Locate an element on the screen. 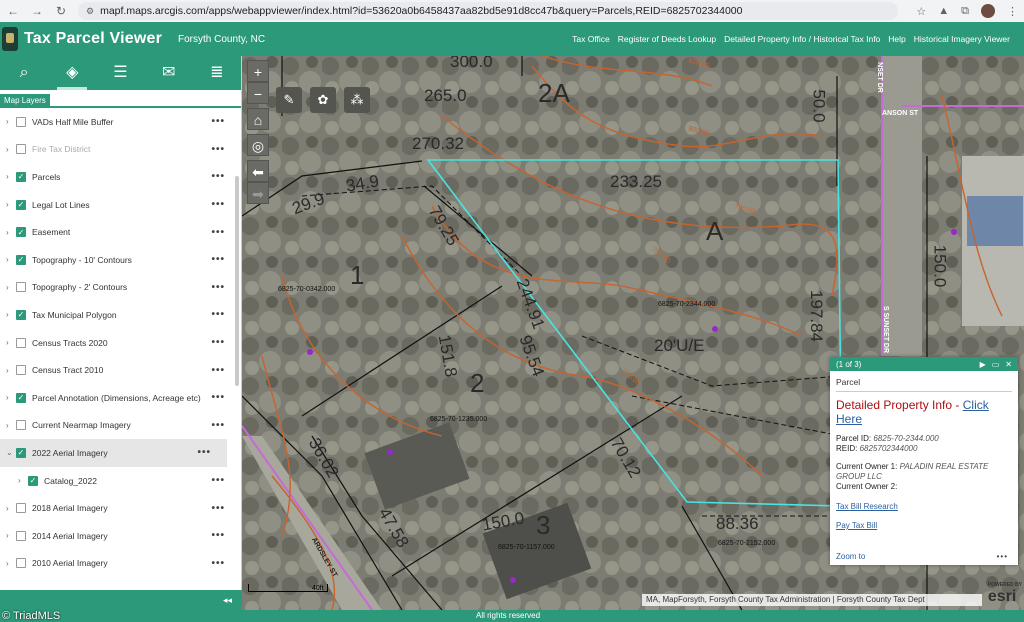 This screenshot has width=1024, height=622. layer-row: › ✓ Tax Municipal Polygon ••• is located at coordinates (120, 315).